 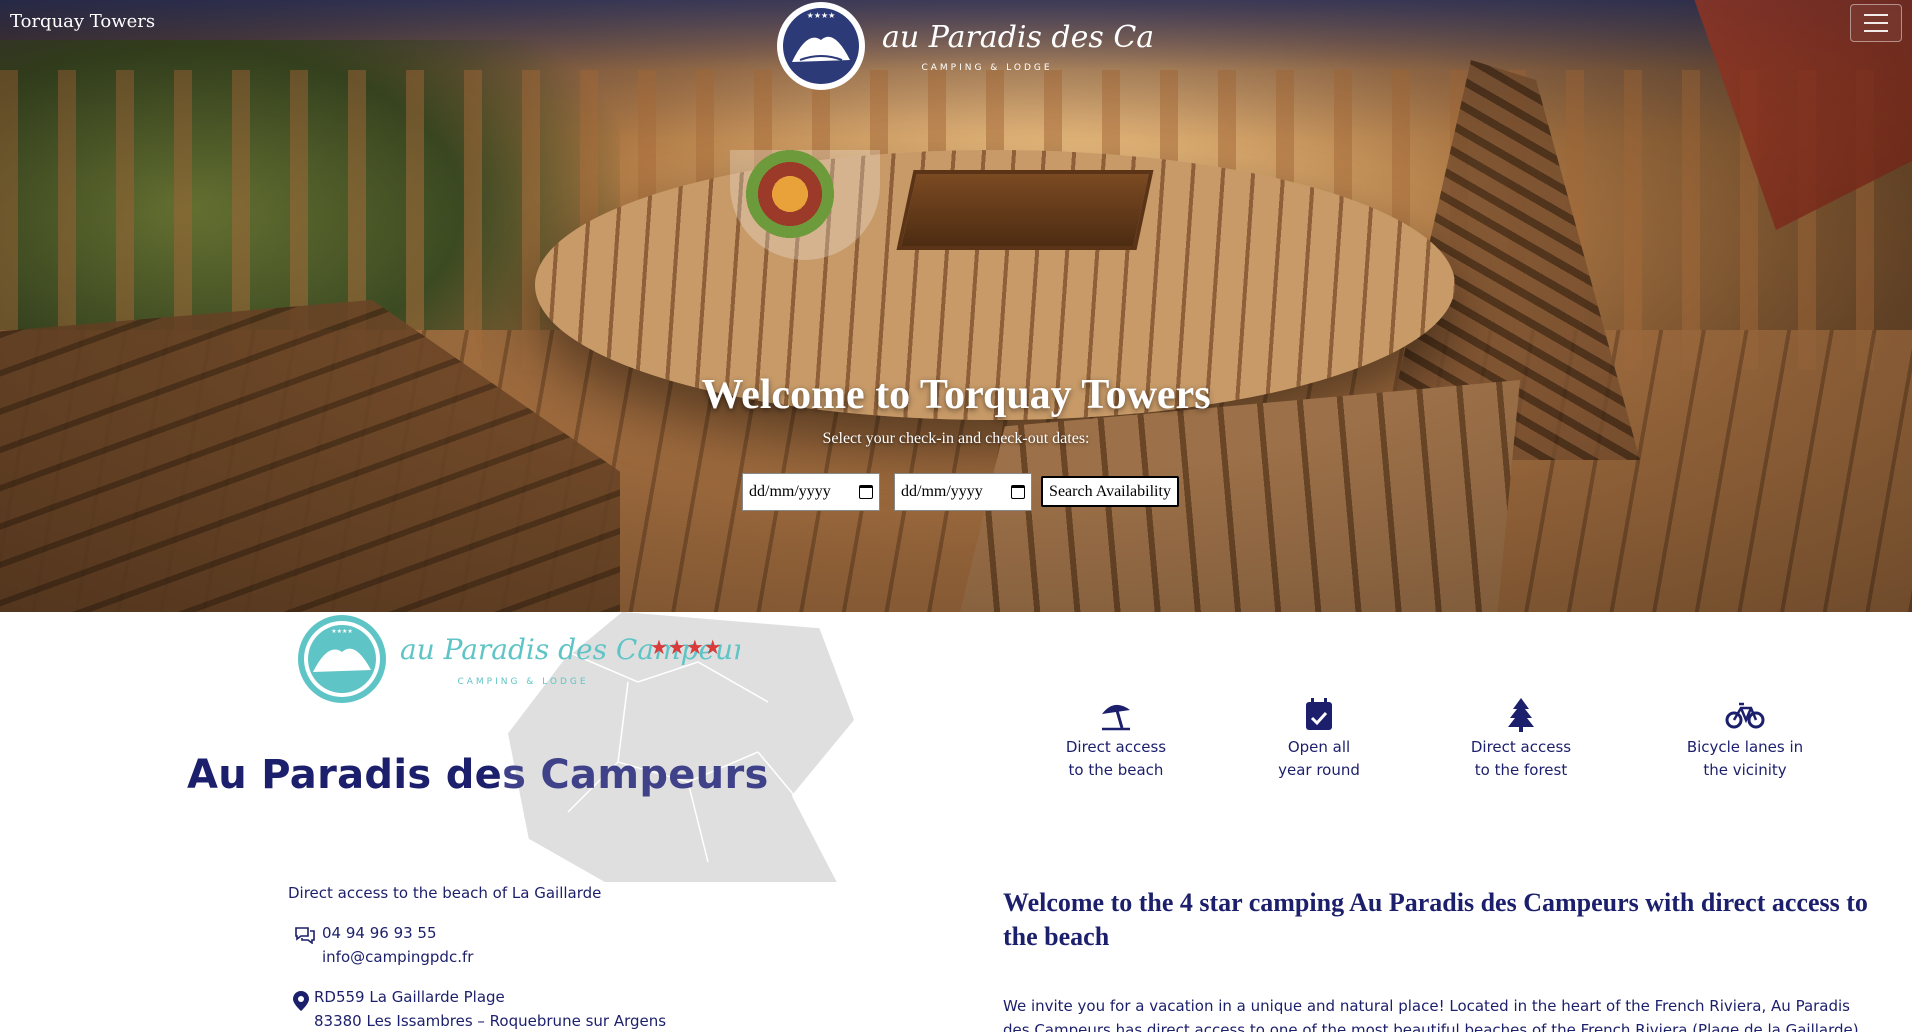 I want to click on feature-forest: Direct access to the forest, so click(x=1521, y=740).